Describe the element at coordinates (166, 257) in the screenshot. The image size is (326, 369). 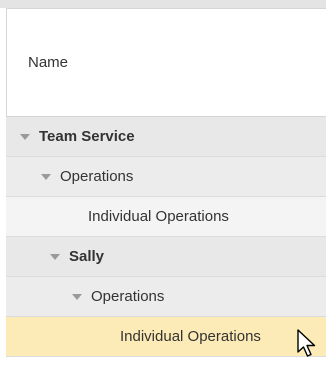
I see `tree-row-sally: Sally` at that location.